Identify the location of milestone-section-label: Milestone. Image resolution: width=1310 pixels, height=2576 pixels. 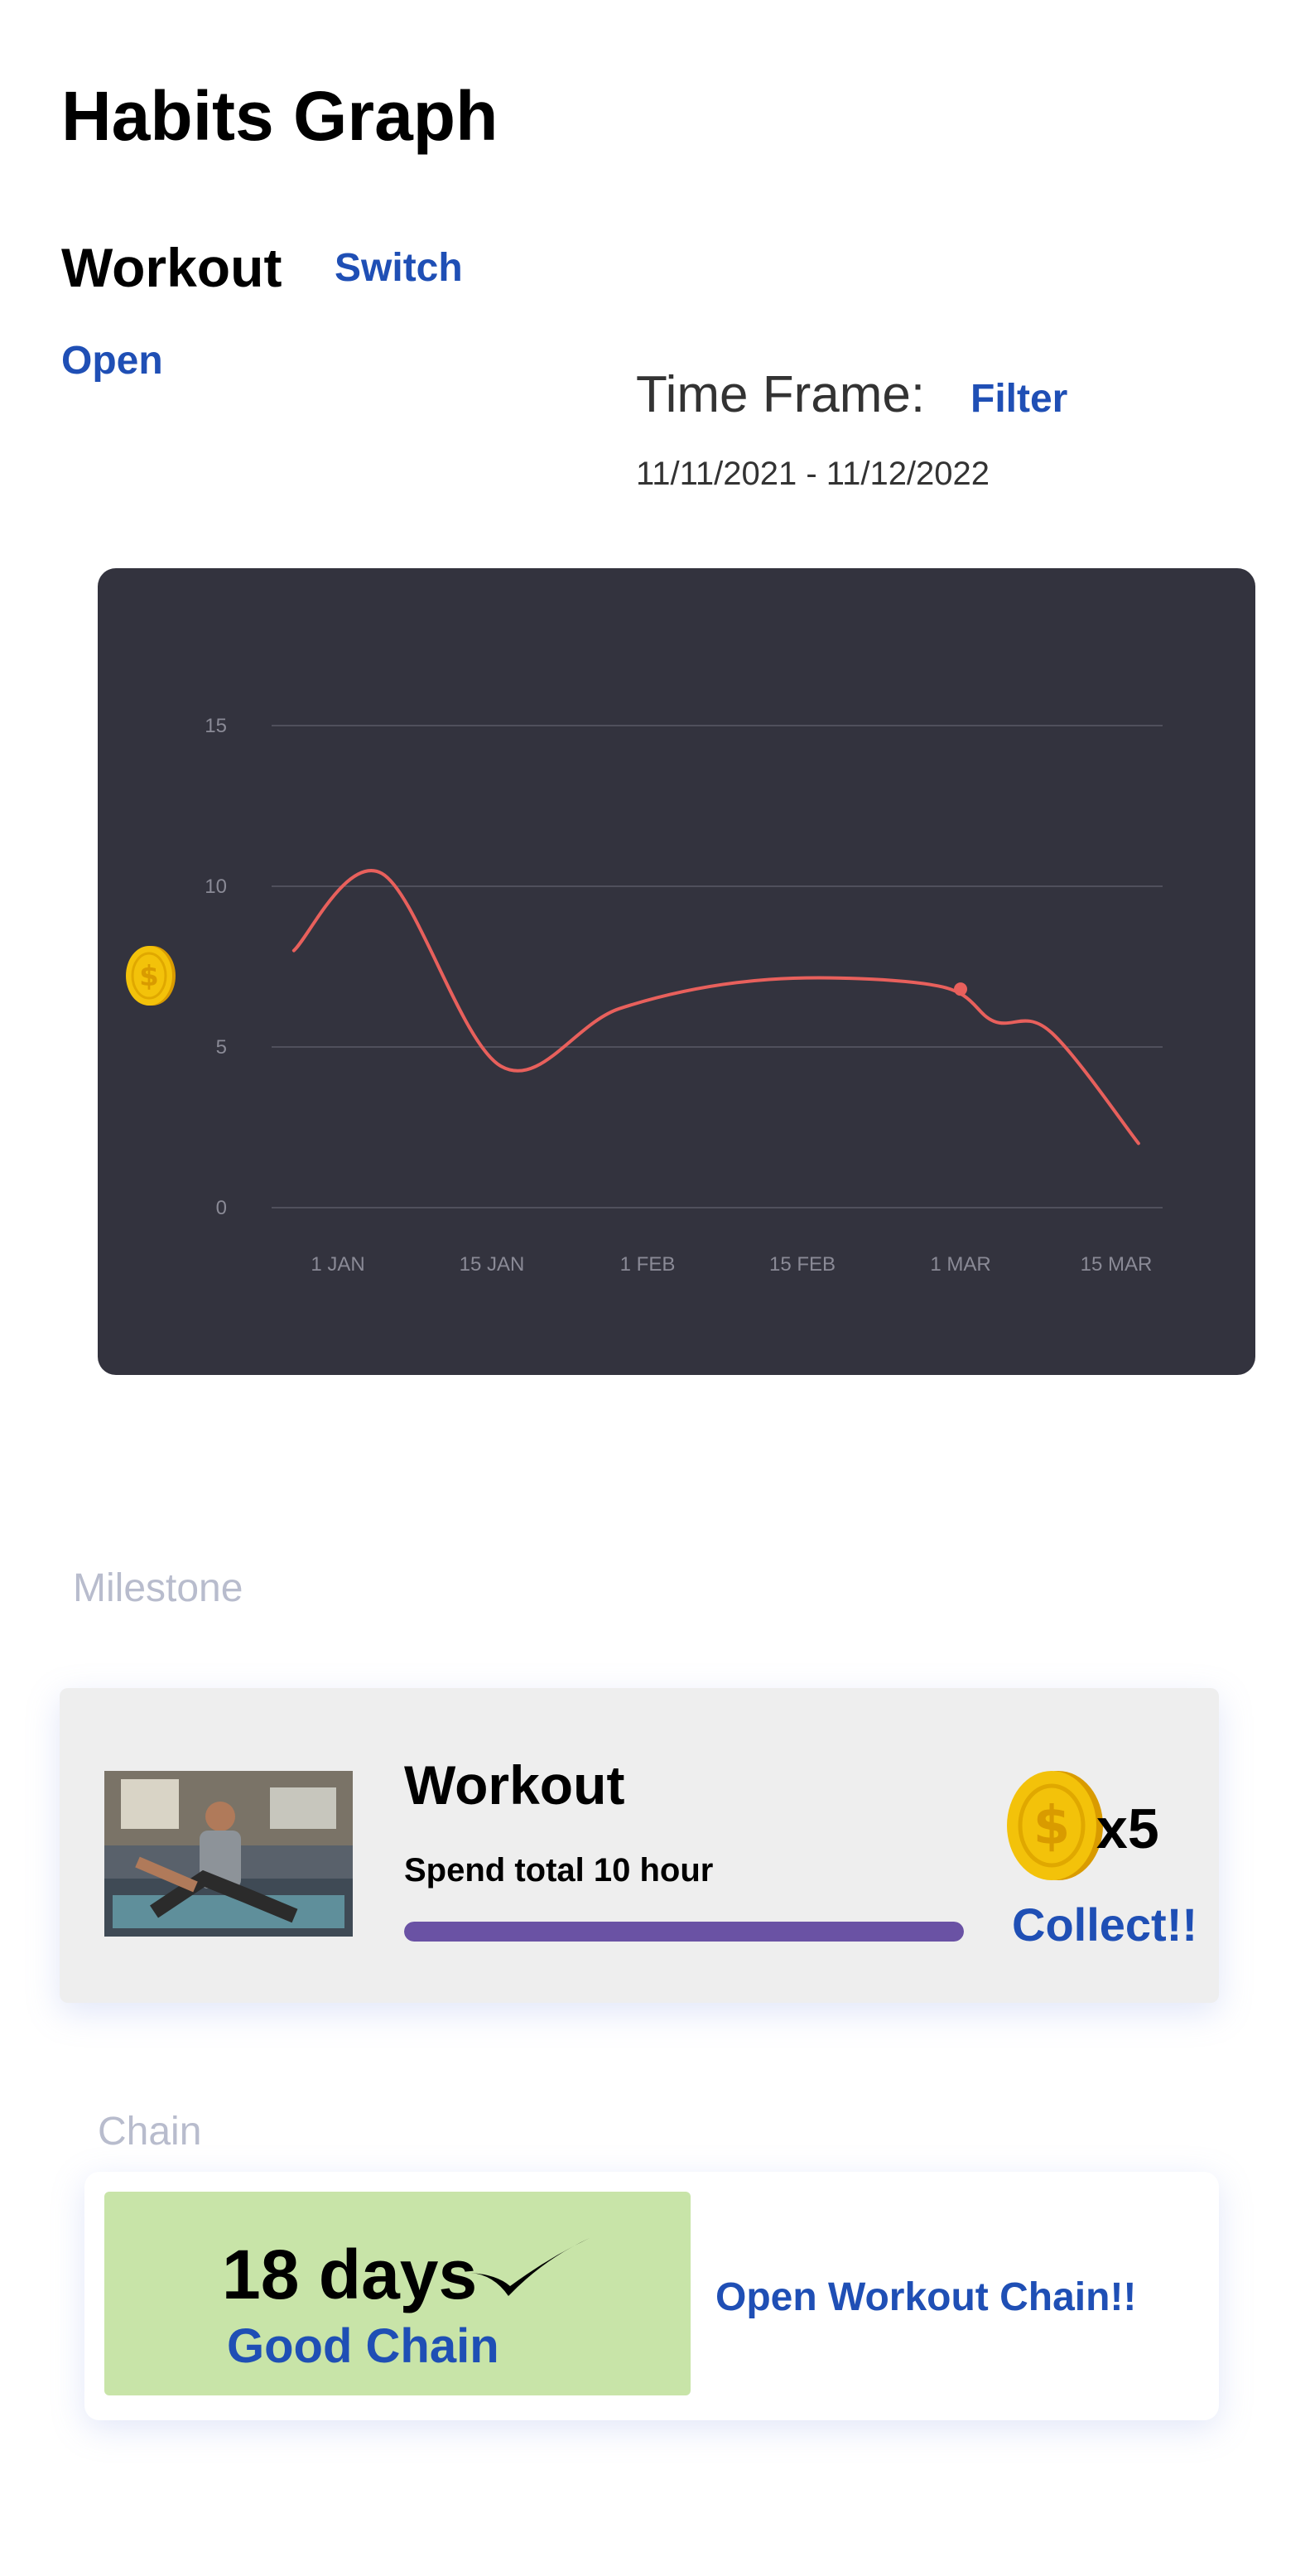
(158, 1588).